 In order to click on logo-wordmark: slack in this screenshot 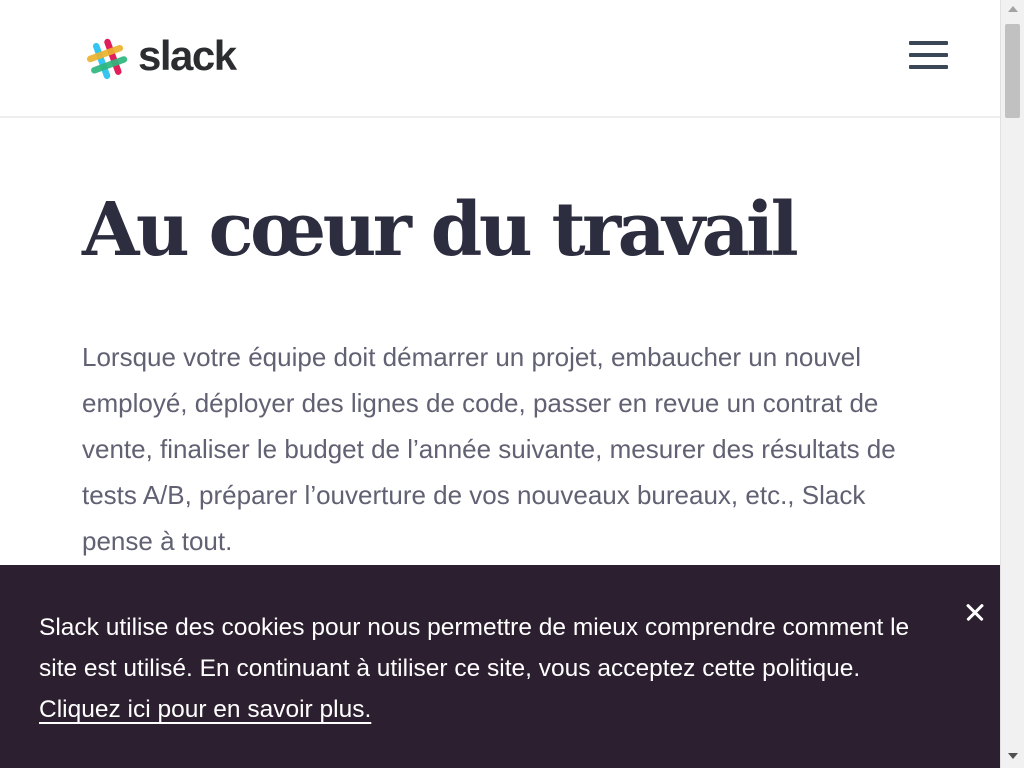, I will do `click(187, 55)`.